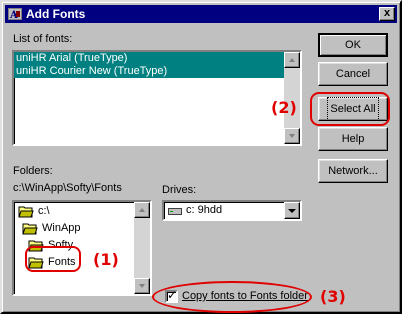  I want to click on close-icon: x, so click(387, 13).